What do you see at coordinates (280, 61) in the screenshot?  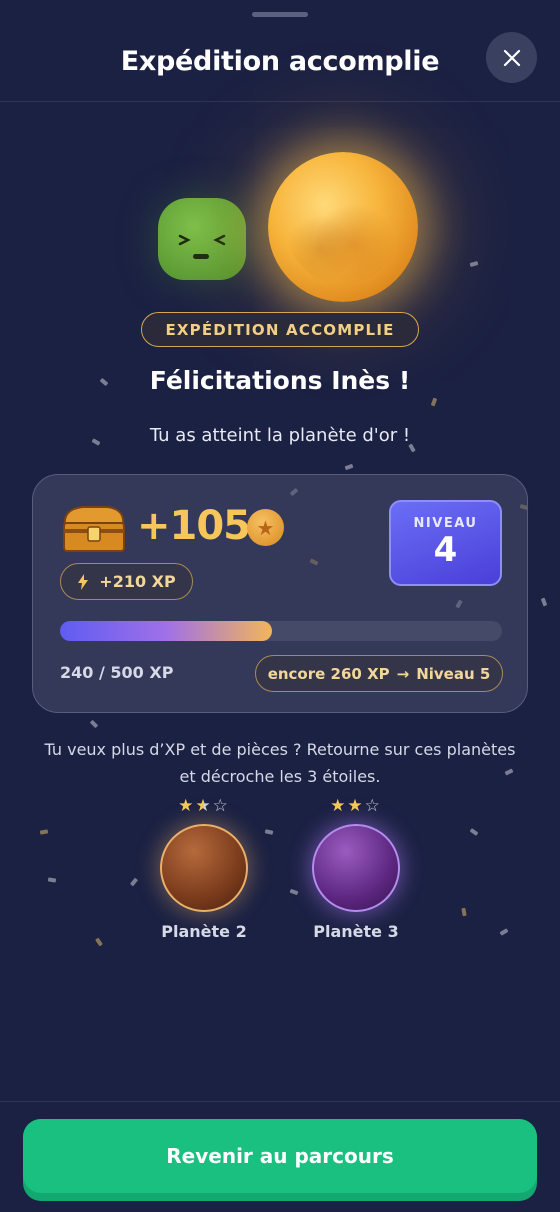 I see `page-title: Expédition accomplie` at bounding box center [280, 61].